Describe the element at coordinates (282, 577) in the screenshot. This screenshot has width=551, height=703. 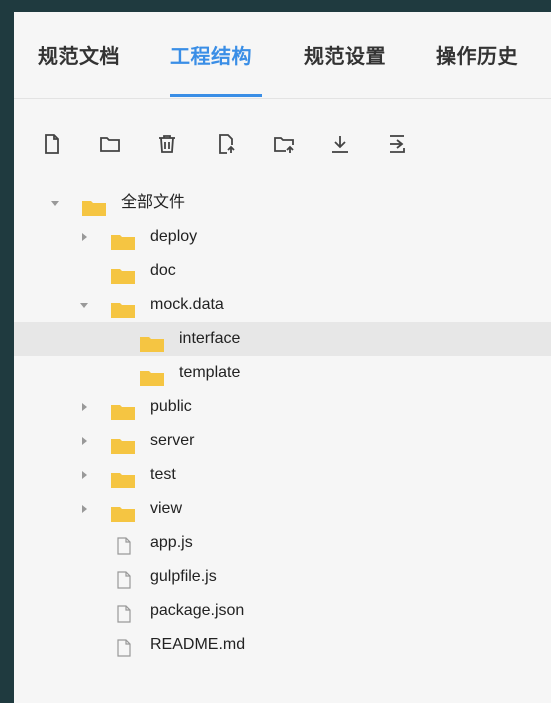
I see `tree-node-file: gulpfile.js` at that location.